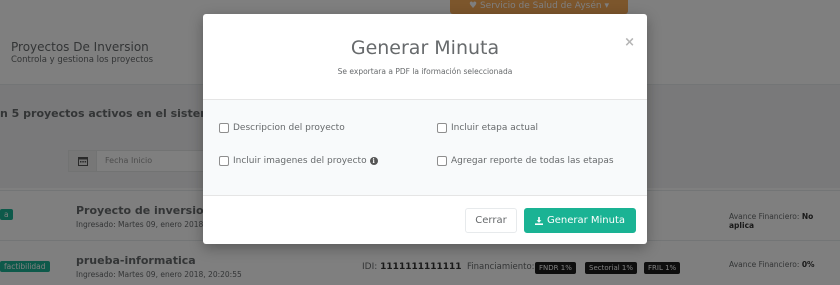 The height and width of the screenshot is (285, 840). I want to click on info-icon: i, so click(373, 161).